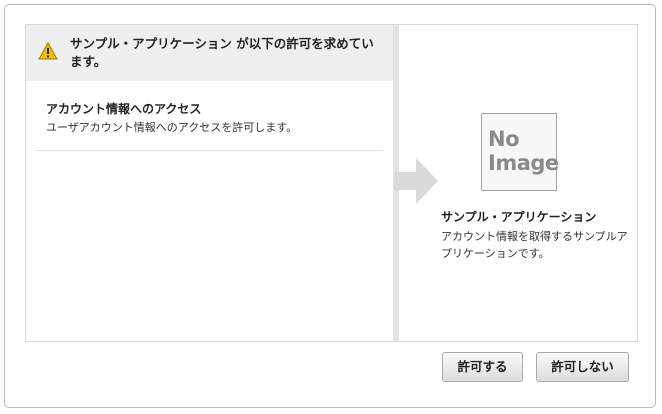 This screenshot has height=414, width=662. What do you see at coordinates (48, 51) in the screenshot?
I see `warning-icon` at bounding box center [48, 51].